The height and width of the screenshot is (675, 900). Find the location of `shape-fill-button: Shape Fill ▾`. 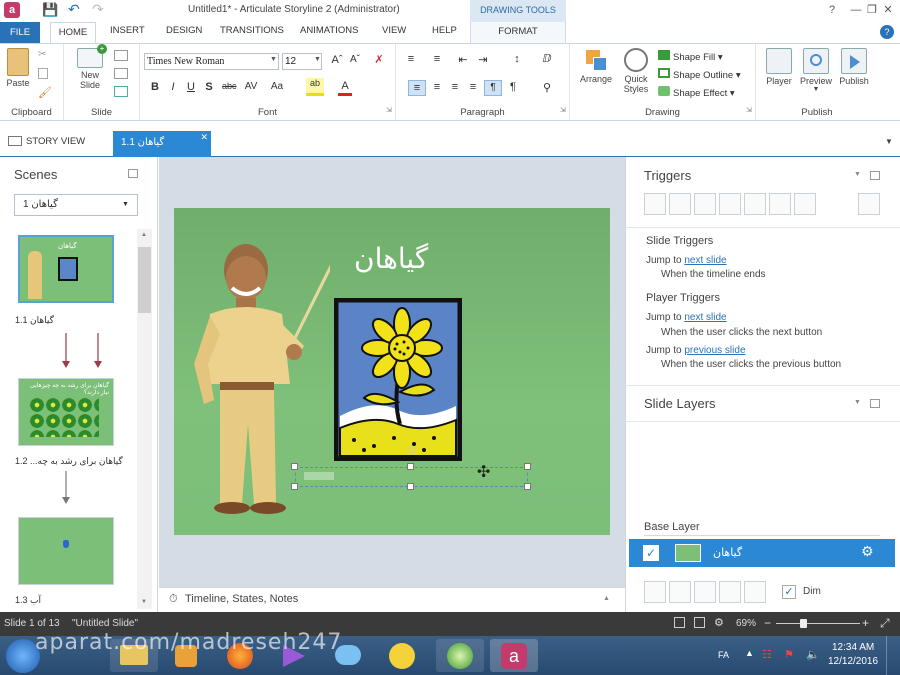

shape-fill-button: Shape Fill ▾ is located at coordinates (690, 56).